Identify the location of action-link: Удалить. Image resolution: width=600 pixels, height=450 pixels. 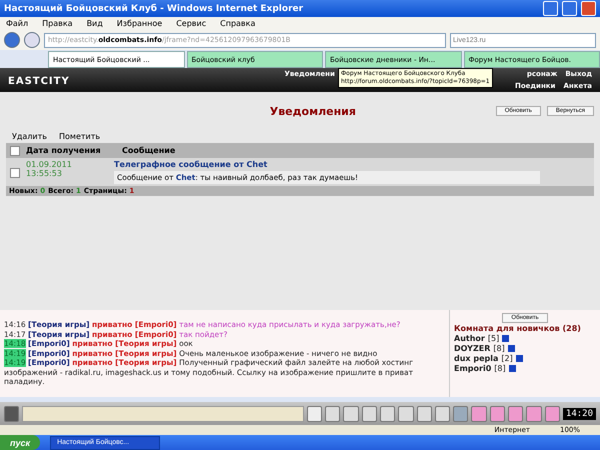
(29, 136).